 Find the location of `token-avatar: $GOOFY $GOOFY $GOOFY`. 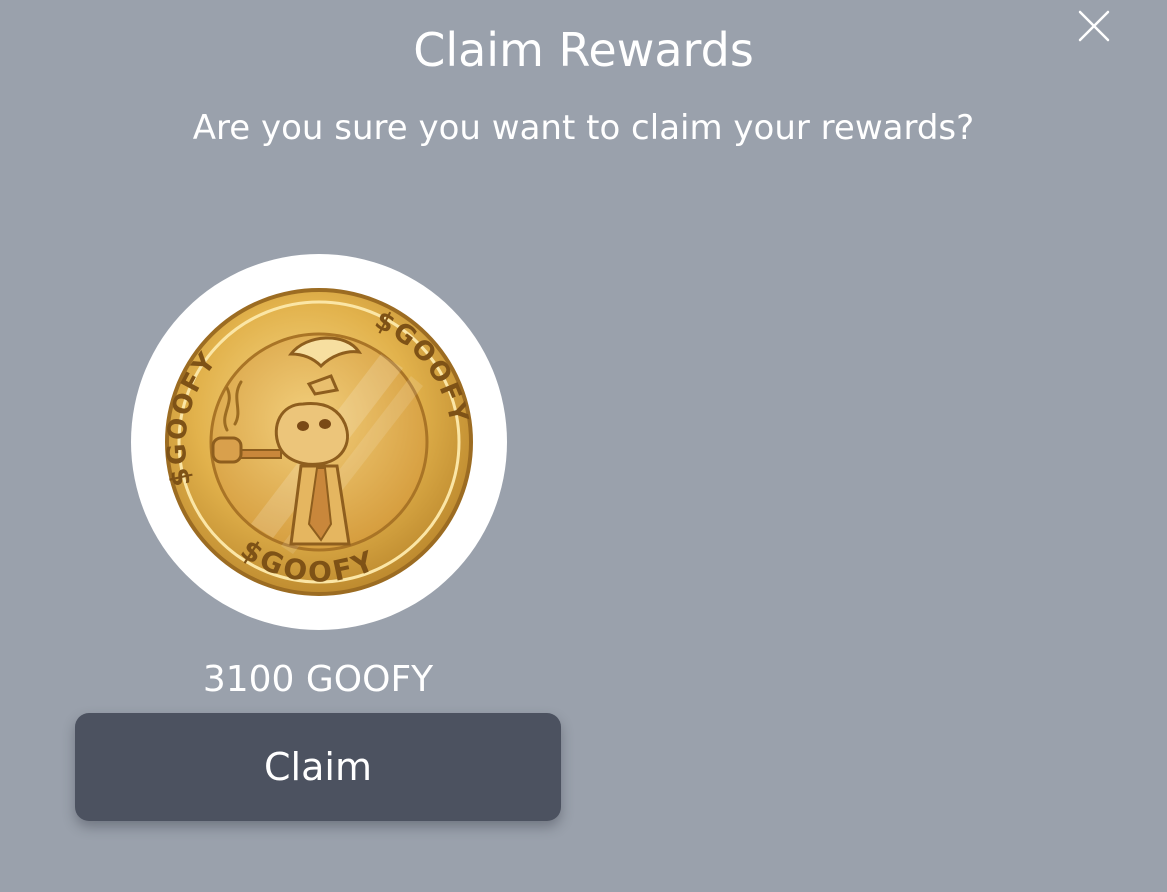

token-avatar: $GOOFY $GOOFY $GOOFY is located at coordinates (319, 442).